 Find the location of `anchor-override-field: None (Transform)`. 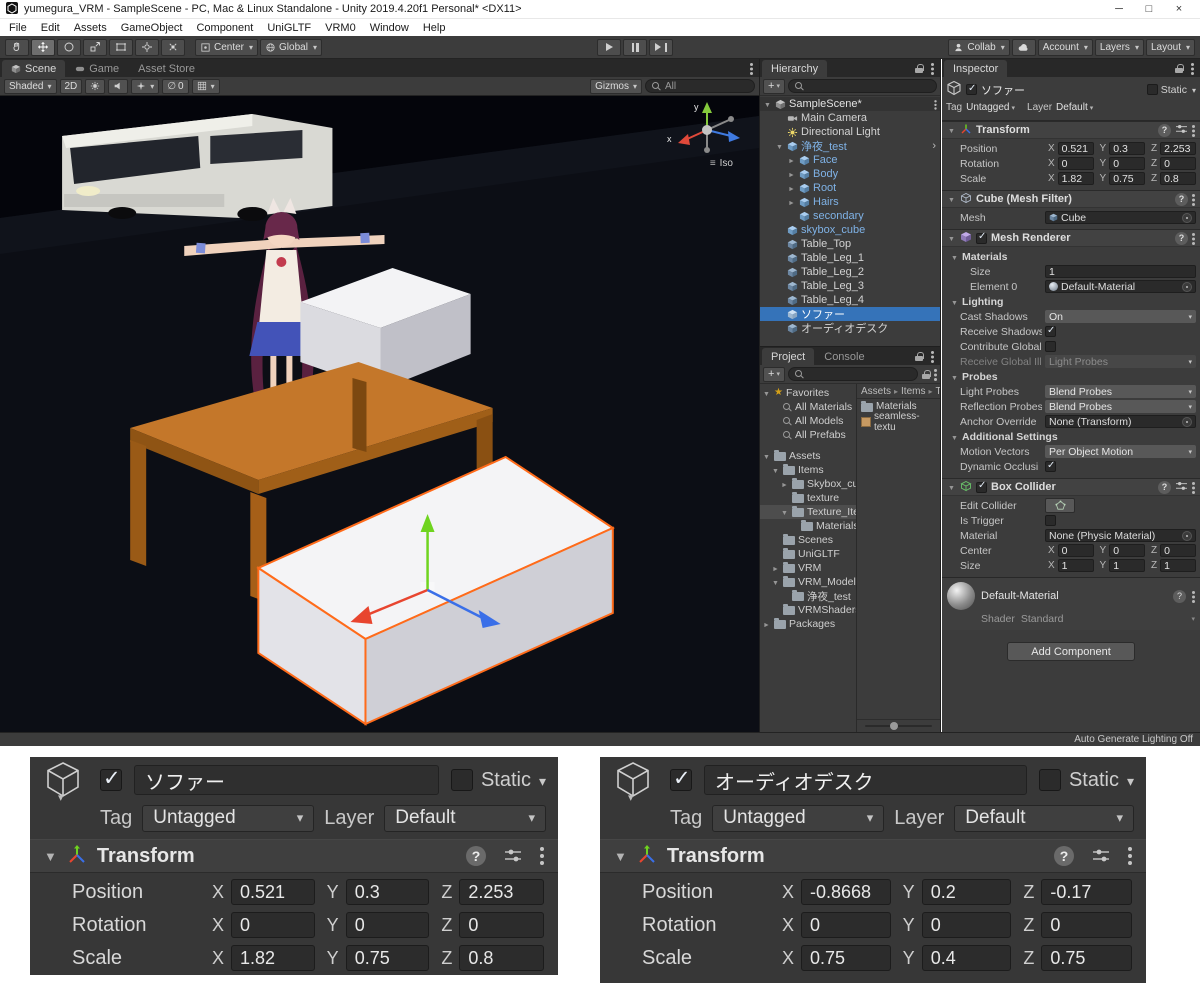

anchor-override-field: None (Transform) is located at coordinates (1120, 421).